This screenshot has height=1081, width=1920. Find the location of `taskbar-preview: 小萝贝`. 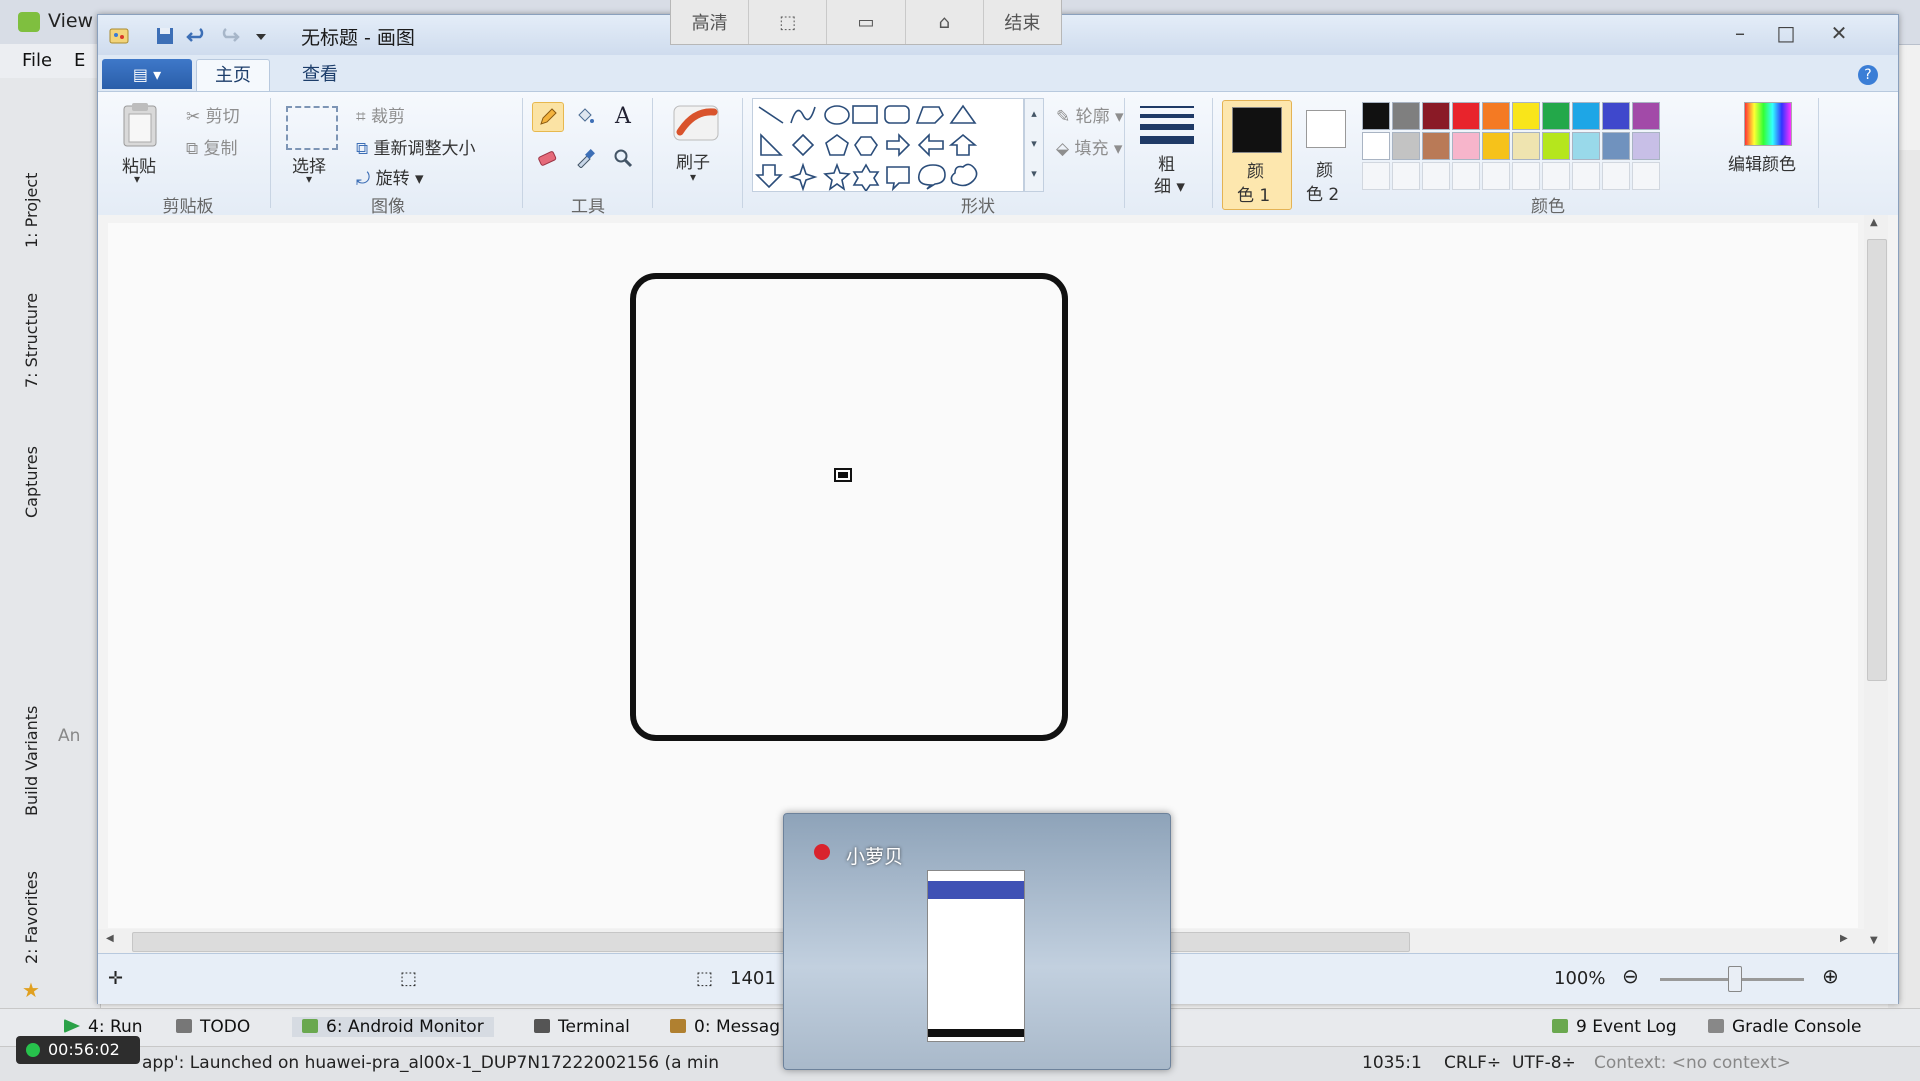

taskbar-preview: 小萝贝 is located at coordinates (977, 941).